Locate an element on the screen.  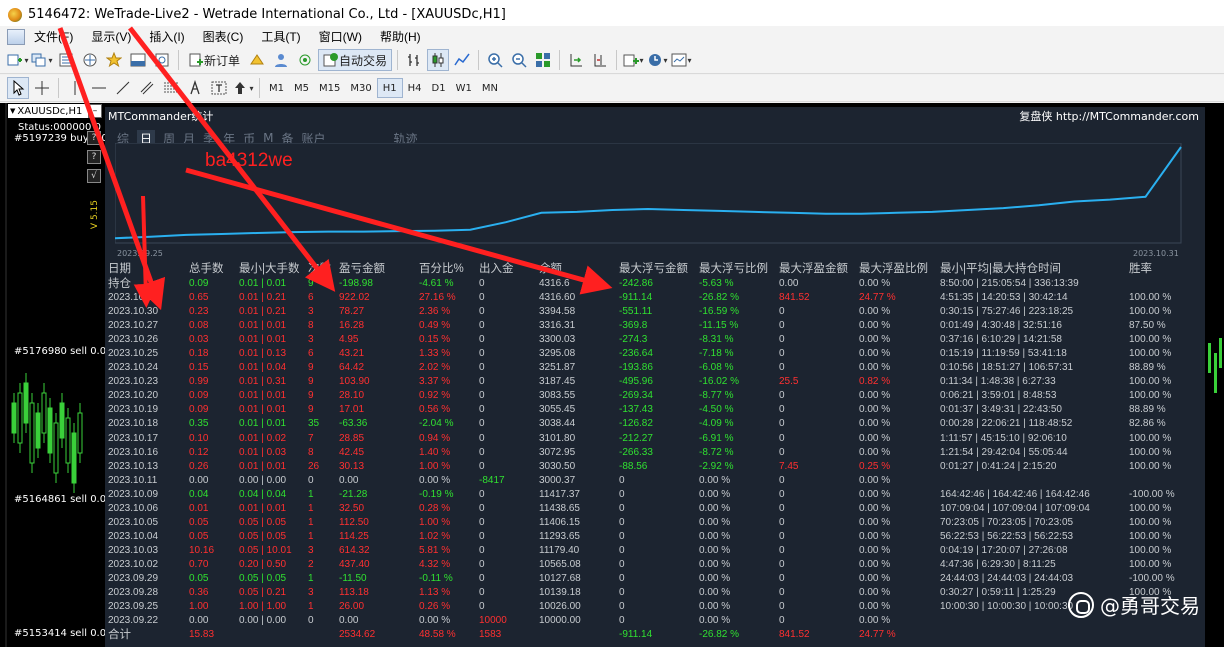
auto-scroll-button is located at coordinates (576, 60).